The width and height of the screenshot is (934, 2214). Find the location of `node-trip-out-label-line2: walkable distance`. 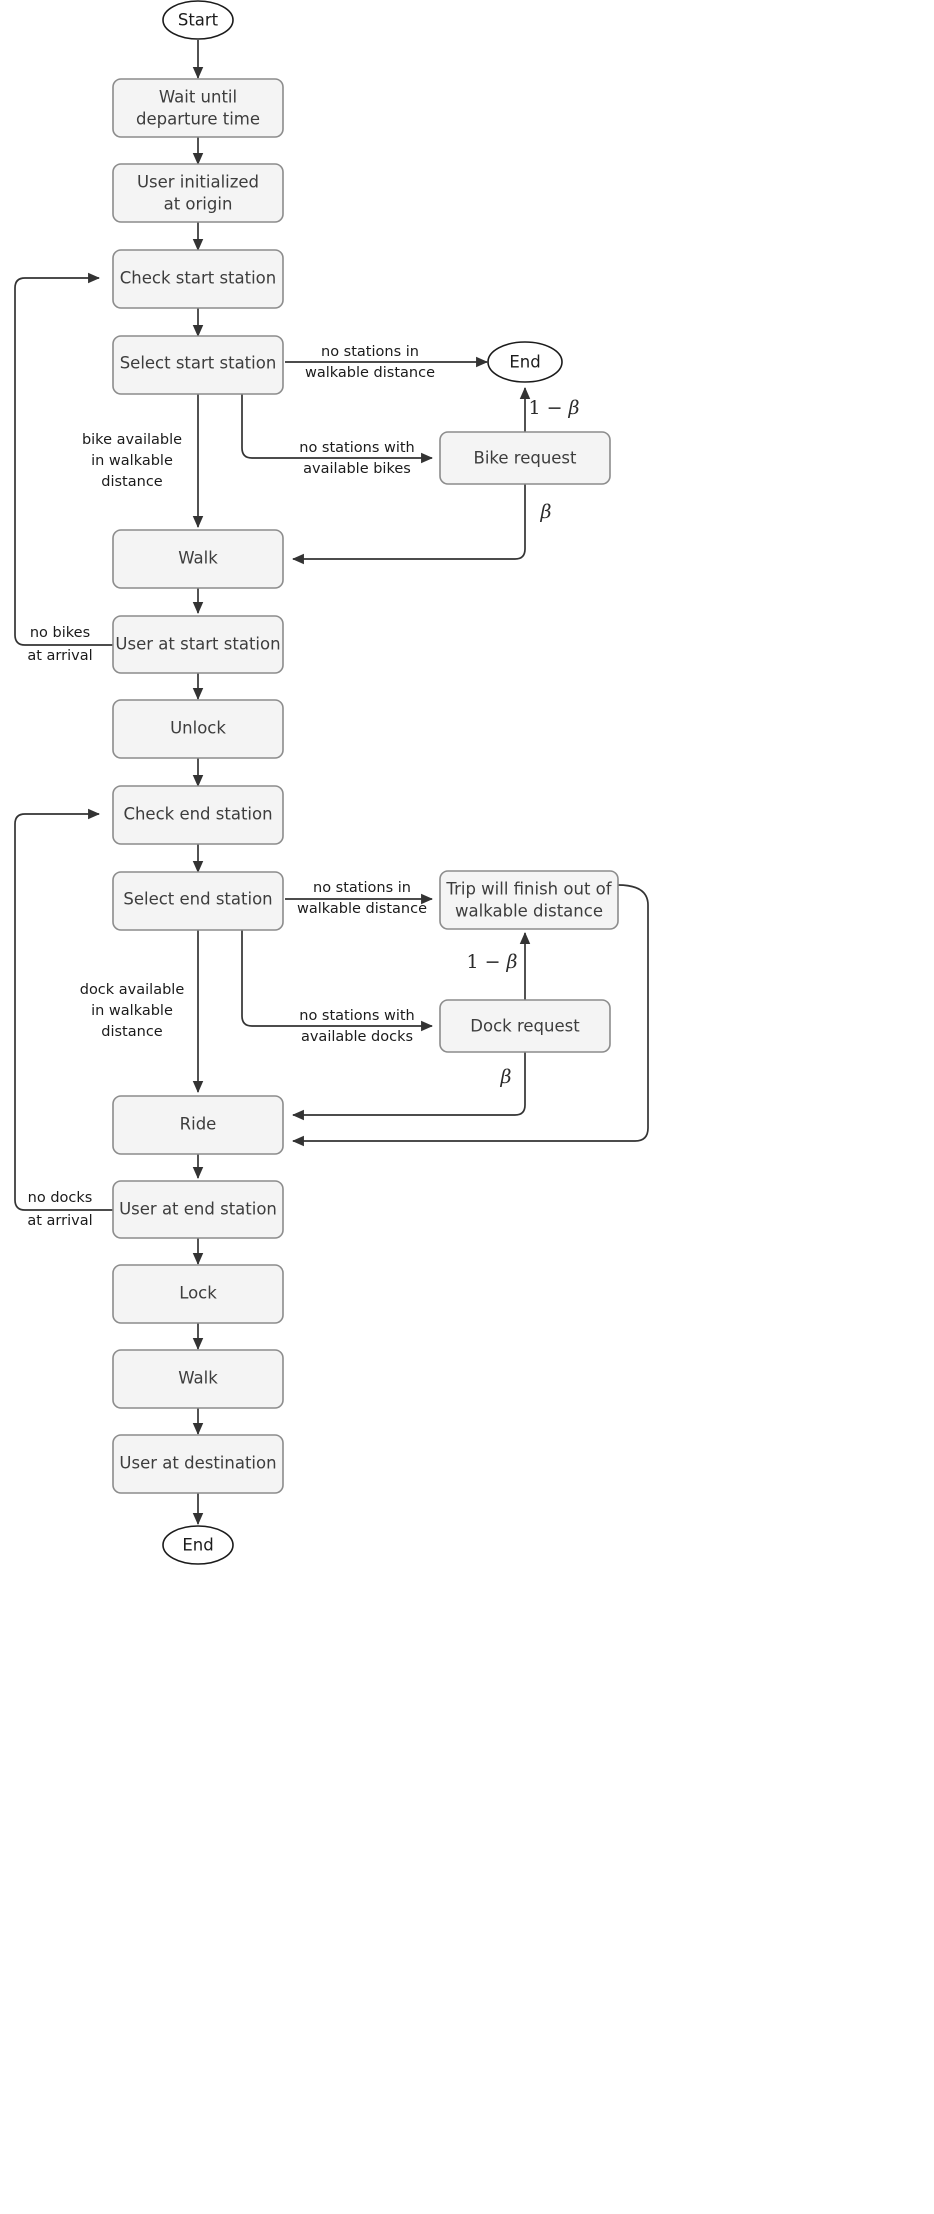

node-trip-out-label-line2: walkable distance is located at coordinates (529, 911).